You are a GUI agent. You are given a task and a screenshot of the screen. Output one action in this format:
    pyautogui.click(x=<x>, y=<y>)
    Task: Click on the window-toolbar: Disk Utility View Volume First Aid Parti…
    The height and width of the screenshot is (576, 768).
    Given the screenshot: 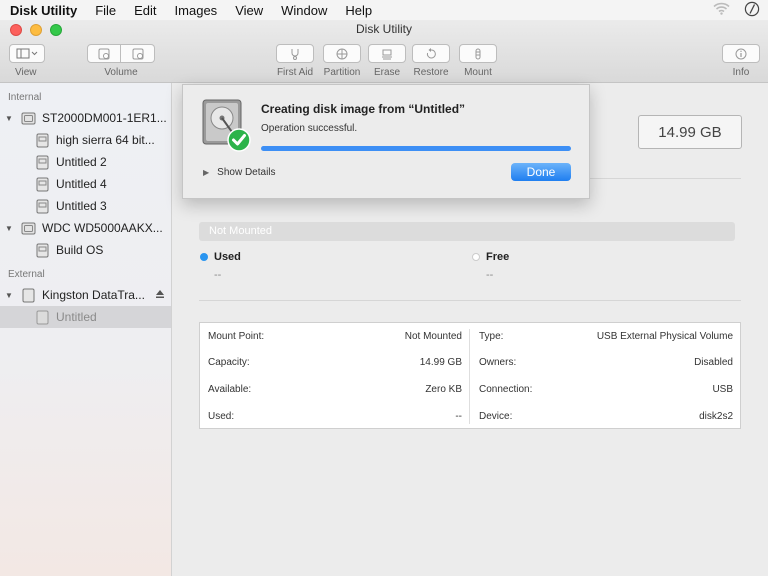 What is the action you would take?
    pyautogui.click(x=384, y=51)
    